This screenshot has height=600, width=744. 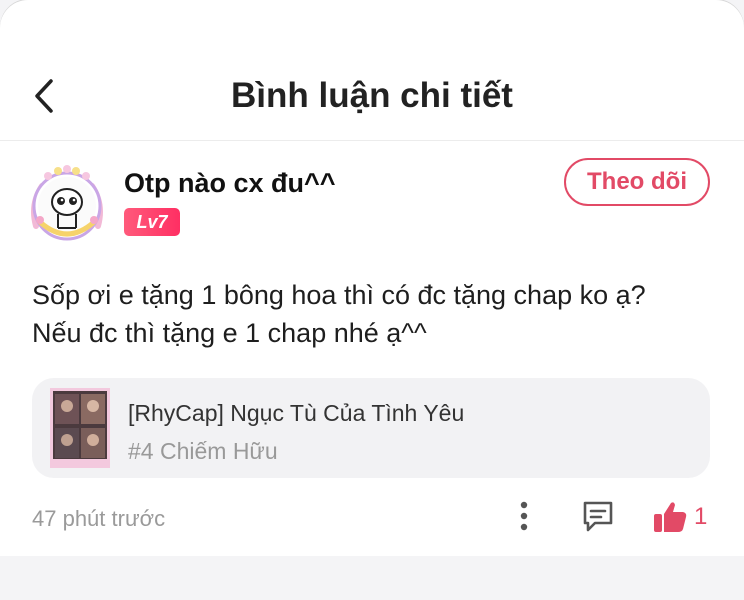 What do you see at coordinates (670, 517) in the screenshot?
I see `thumbs-up-icon` at bounding box center [670, 517].